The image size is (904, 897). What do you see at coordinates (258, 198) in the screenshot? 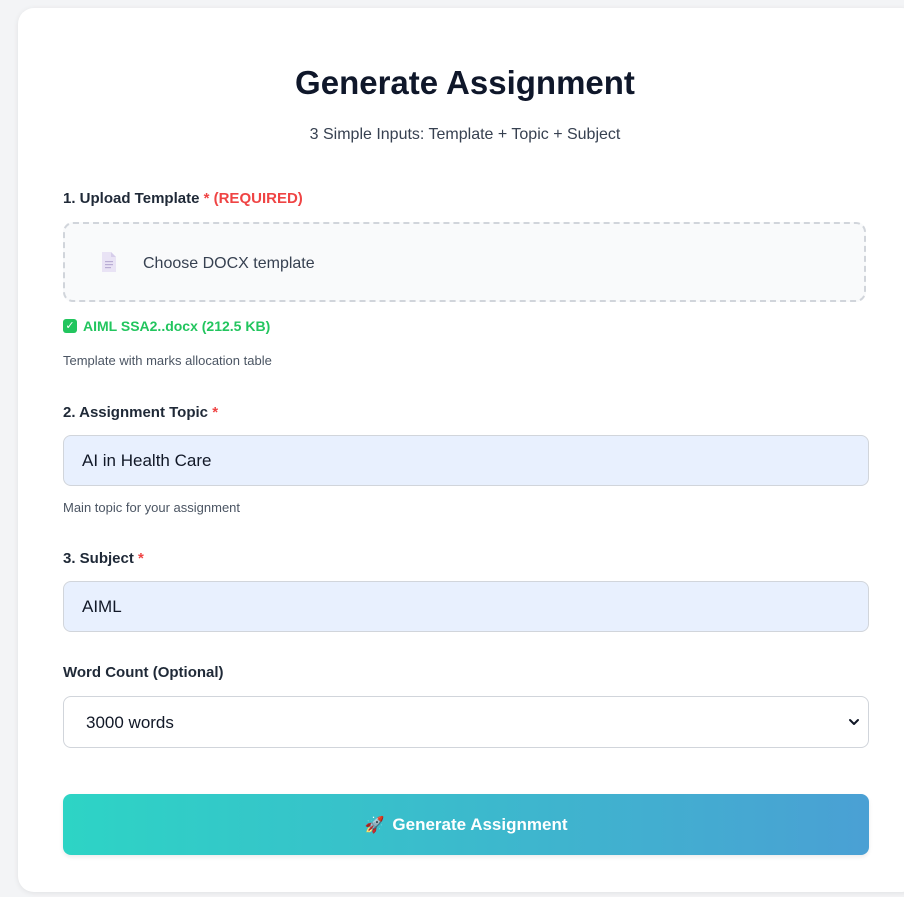
I see `required-tag: (REQUIRED)` at bounding box center [258, 198].